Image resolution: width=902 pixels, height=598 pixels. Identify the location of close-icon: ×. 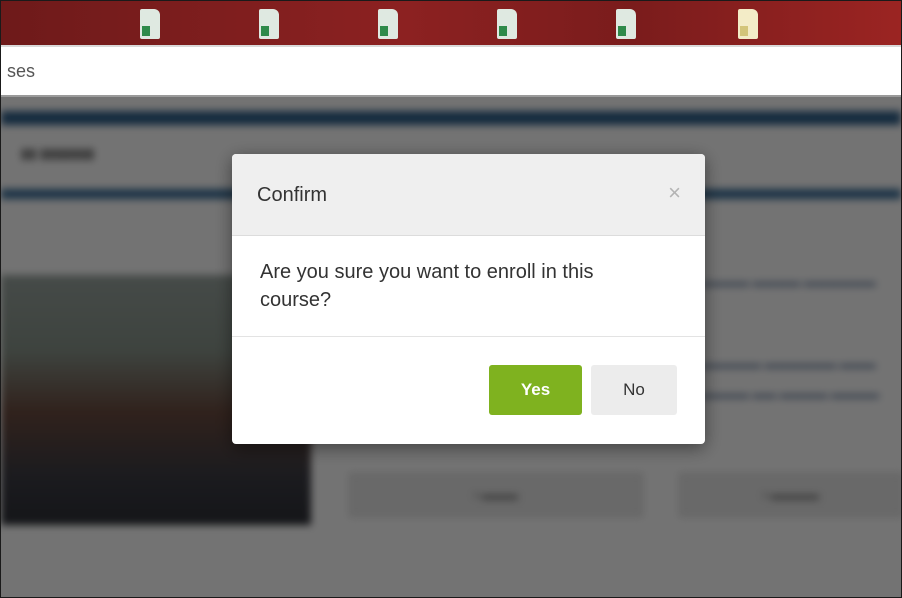
(674, 193).